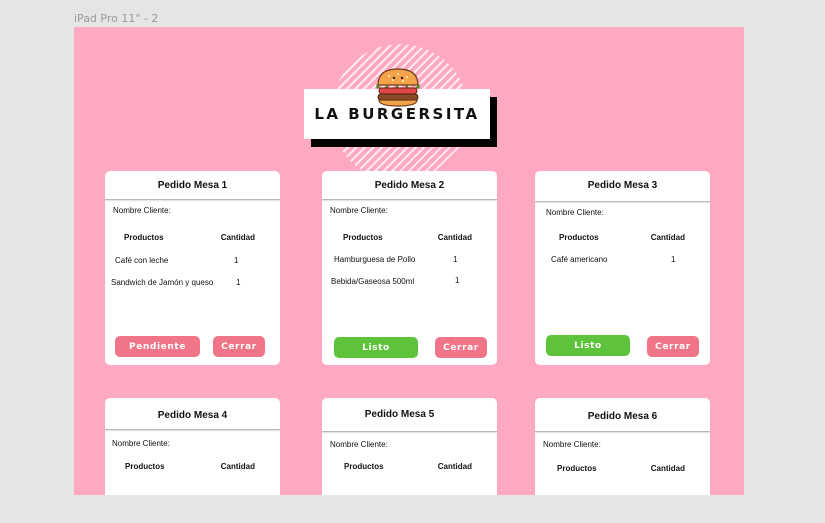  What do you see at coordinates (375, 259) in the screenshot?
I see `list-item-product: Hamburguesa de Pollo` at bounding box center [375, 259].